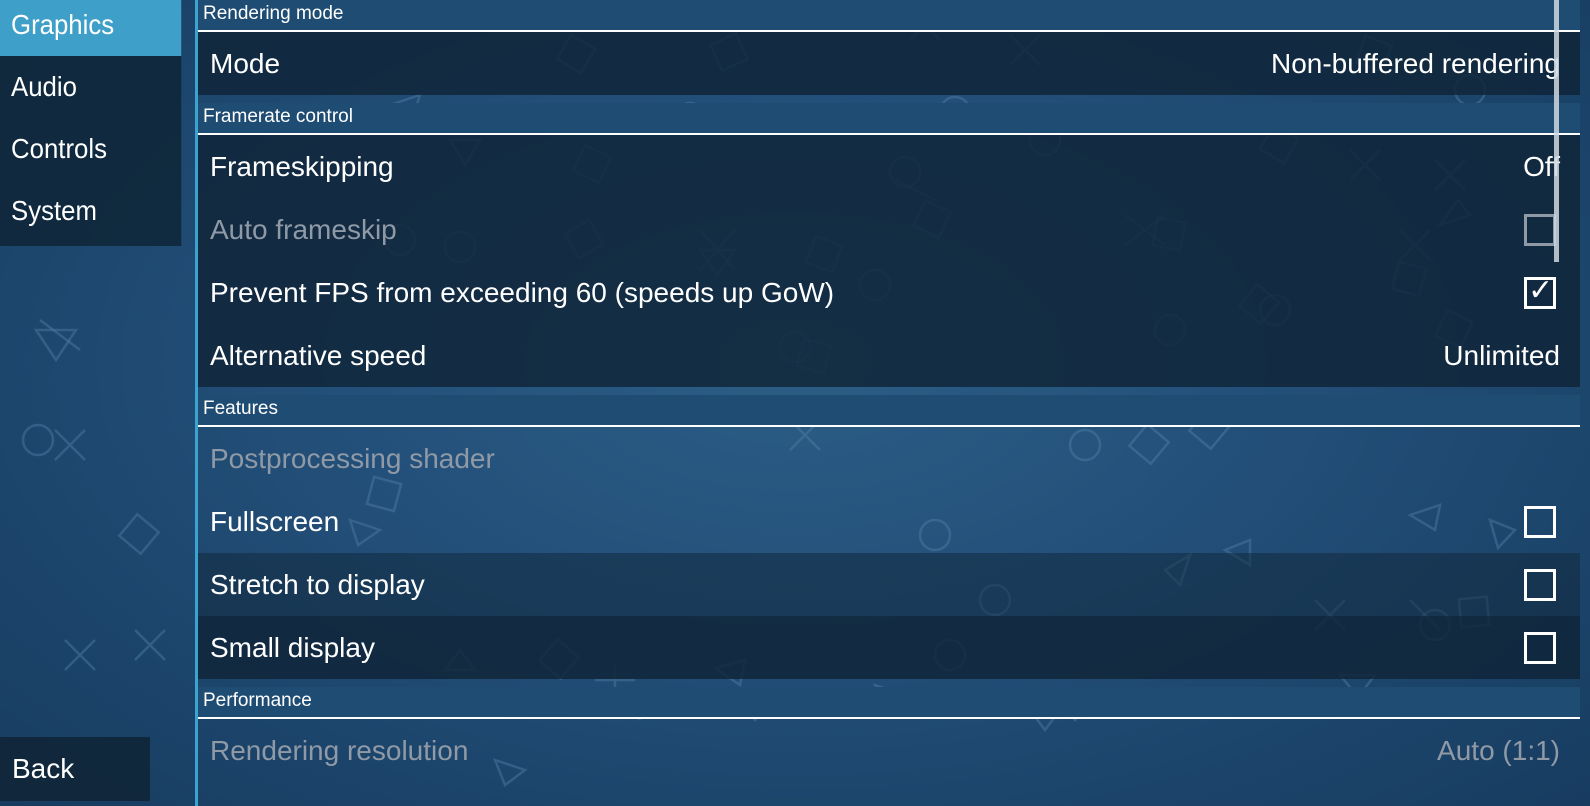 Image resolution: width=1590 pixels, height=806 pixels. I want to click on setting-mode: Mode Non-buffered rendering, so click(889, 63).